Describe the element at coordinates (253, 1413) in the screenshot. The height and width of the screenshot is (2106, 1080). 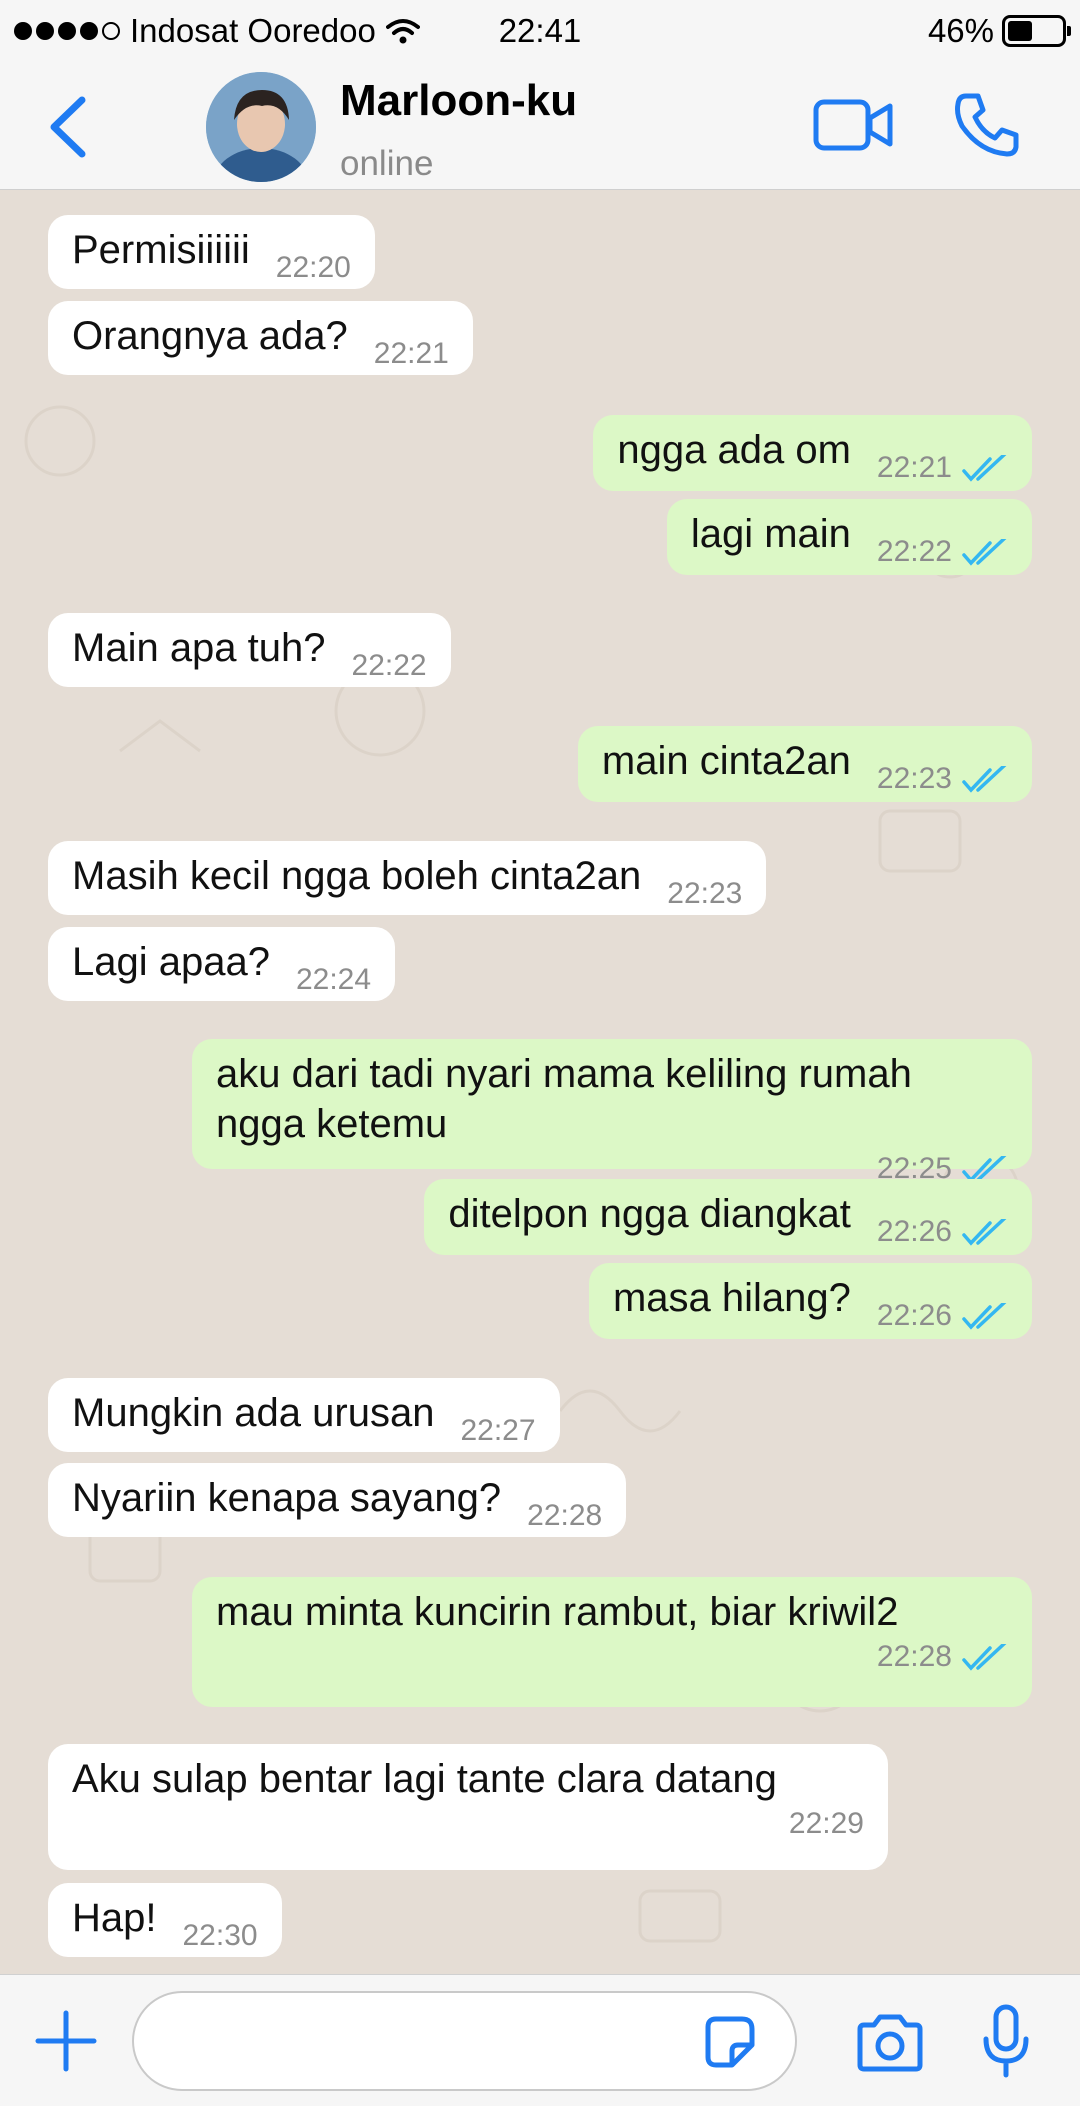
I see `message-text: Mungkin ada urusan` at that location.